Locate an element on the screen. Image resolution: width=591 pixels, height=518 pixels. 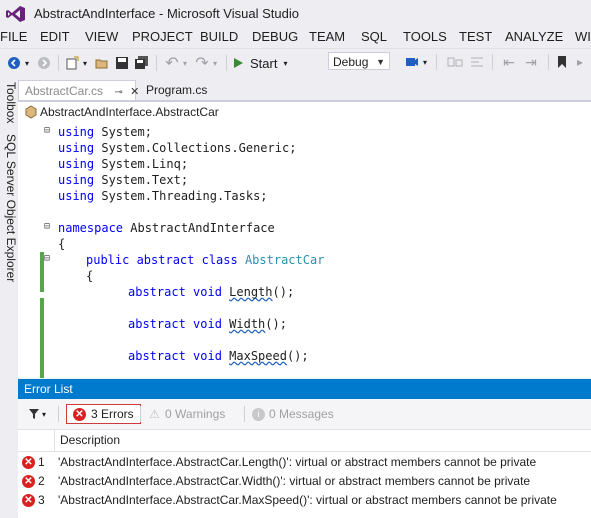
tab-program-cs: Program.cs is located at coordinates (180, 90).